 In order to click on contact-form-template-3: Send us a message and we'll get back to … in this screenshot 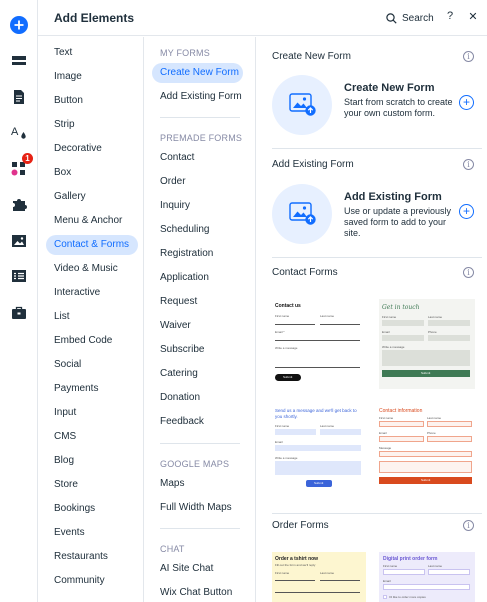, I will do `click(320, 448)`.